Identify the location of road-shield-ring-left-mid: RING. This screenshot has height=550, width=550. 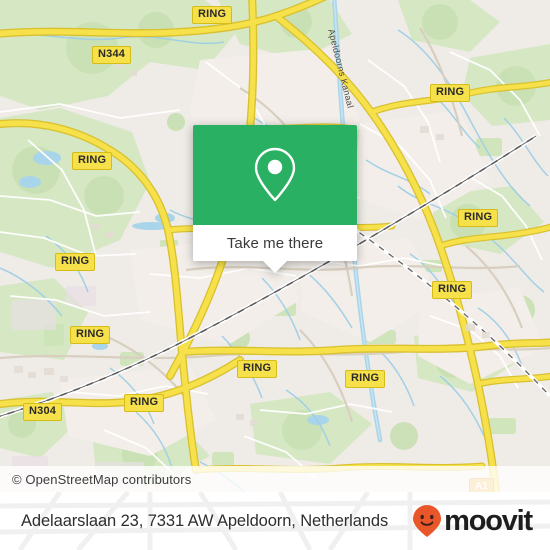
(75, 262).